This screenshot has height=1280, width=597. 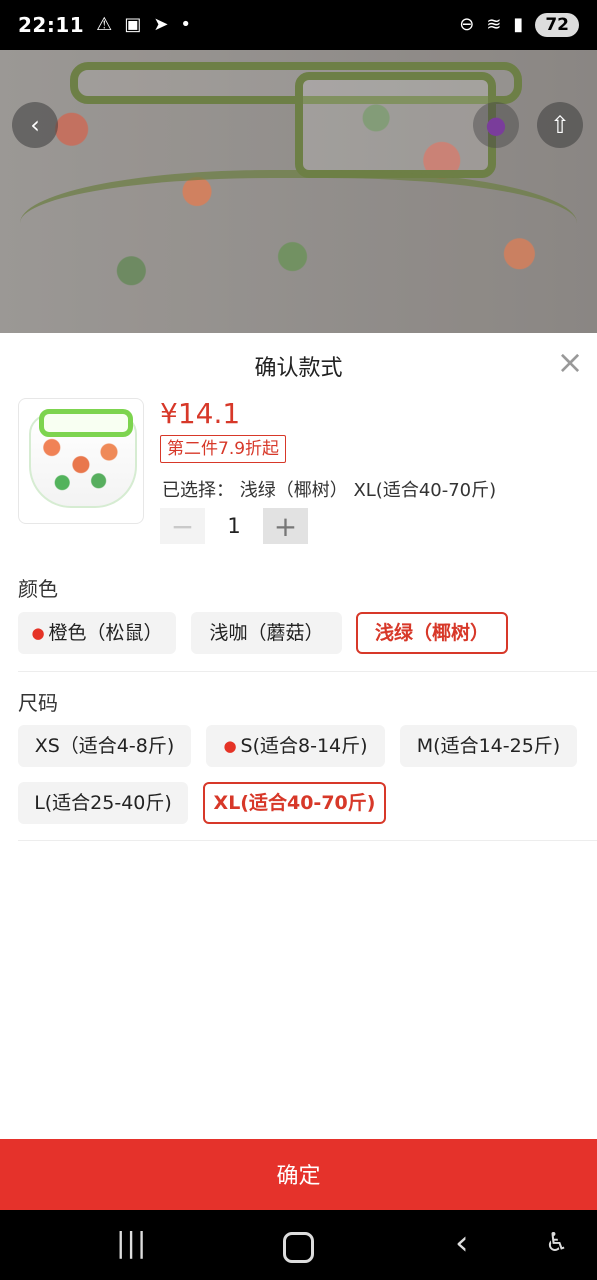 I want to click on system-back-button: ‹, so click(x=462, y=1243).